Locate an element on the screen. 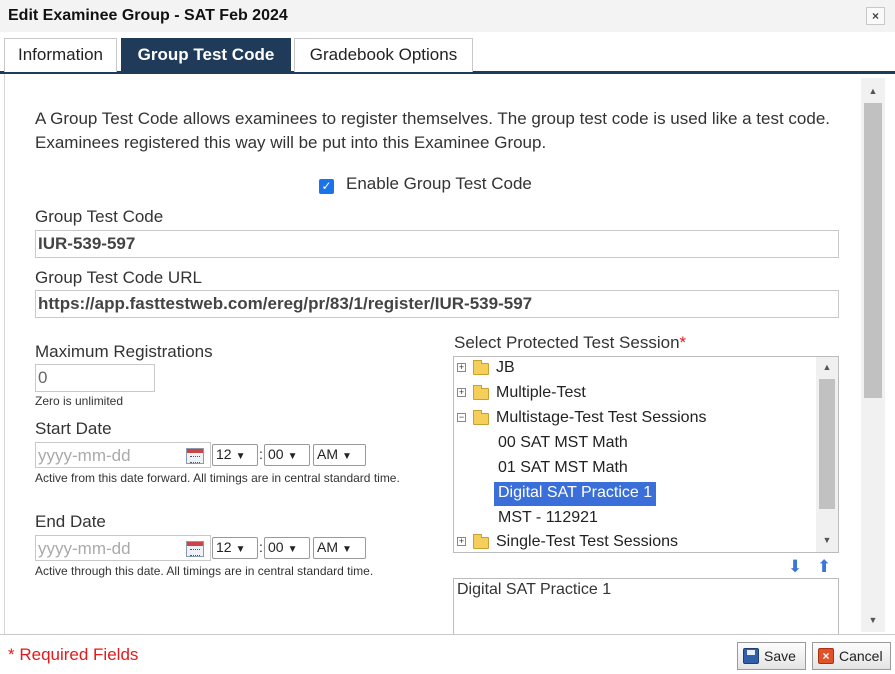 Image resolution: width=895 pixels, height=674 pixels. tree-item-mst-math-00: 00 SAT MST Math is located at coordinates (563, 444).